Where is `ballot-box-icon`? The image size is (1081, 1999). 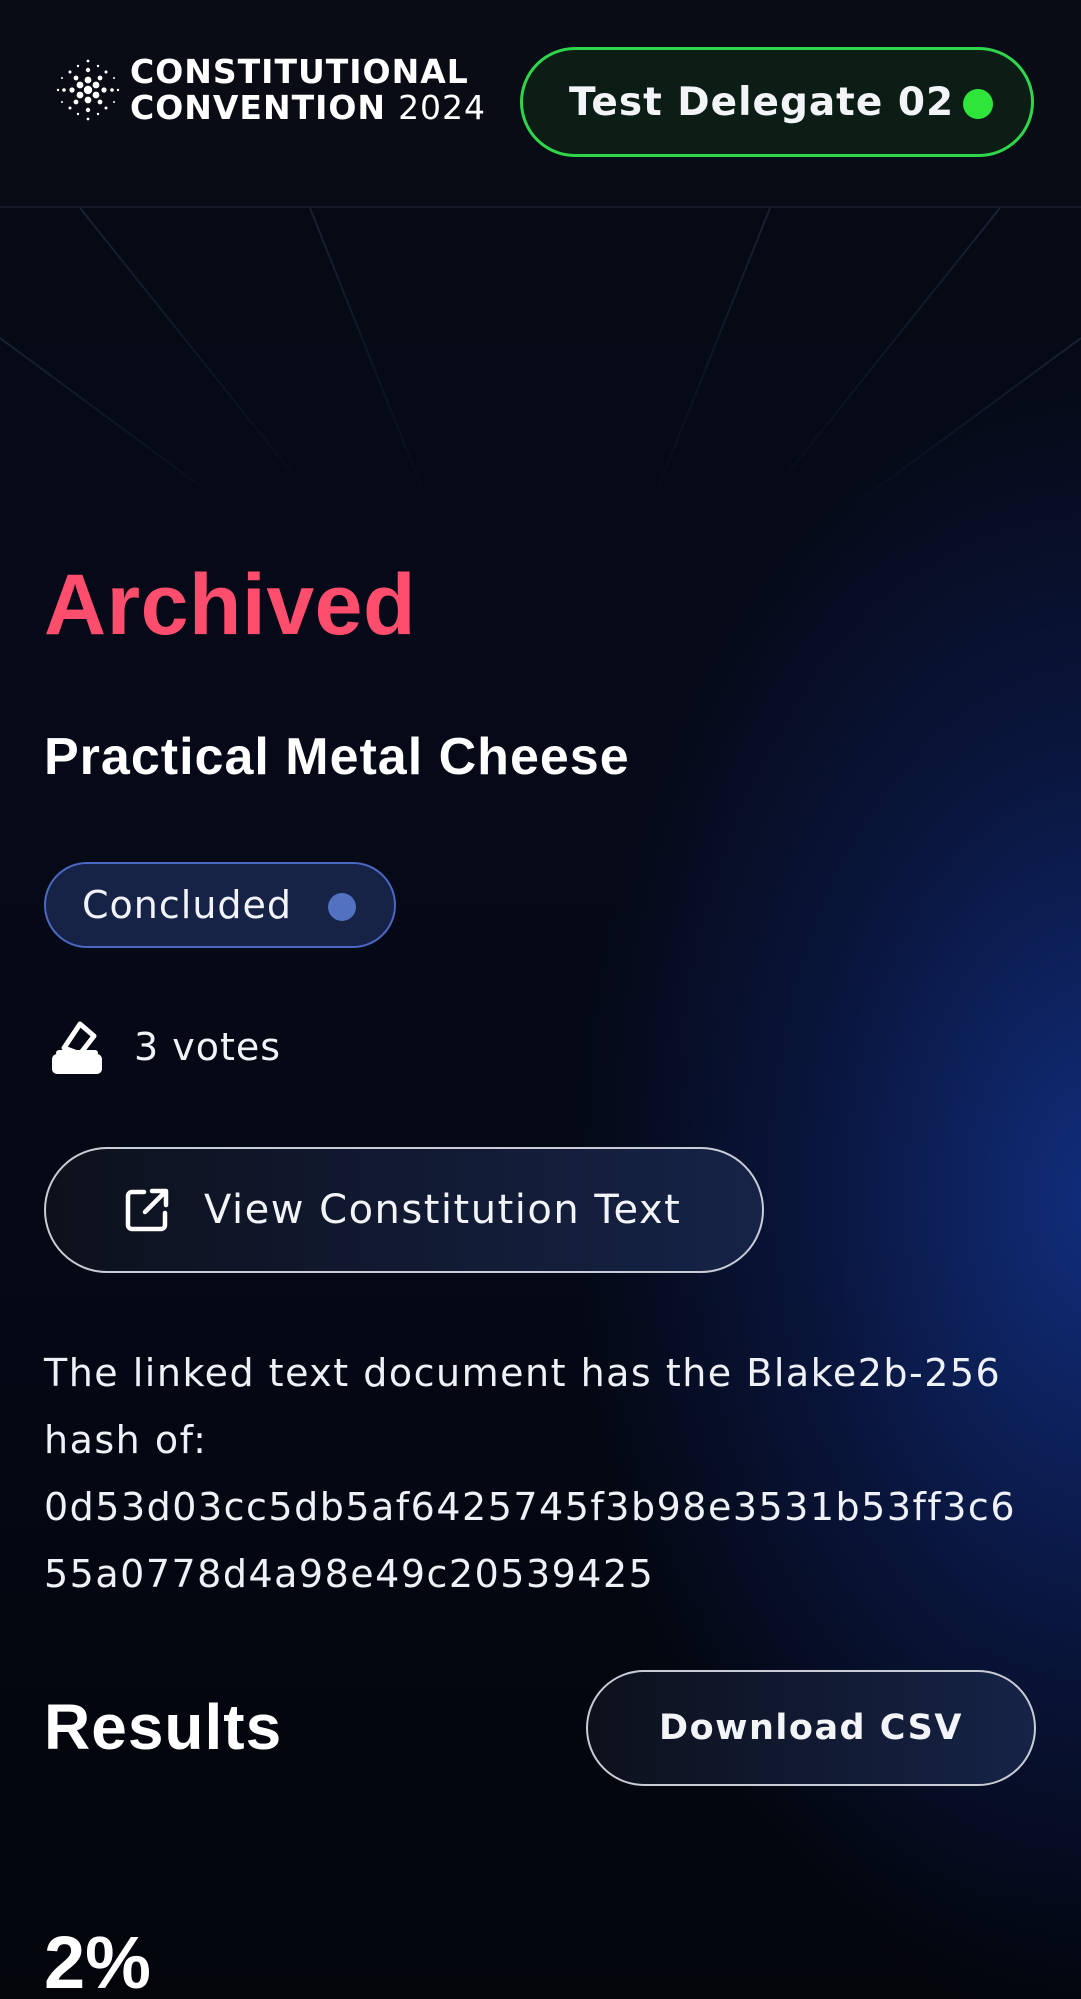
ballot-box-icon is located at coordinates (77, 1047).